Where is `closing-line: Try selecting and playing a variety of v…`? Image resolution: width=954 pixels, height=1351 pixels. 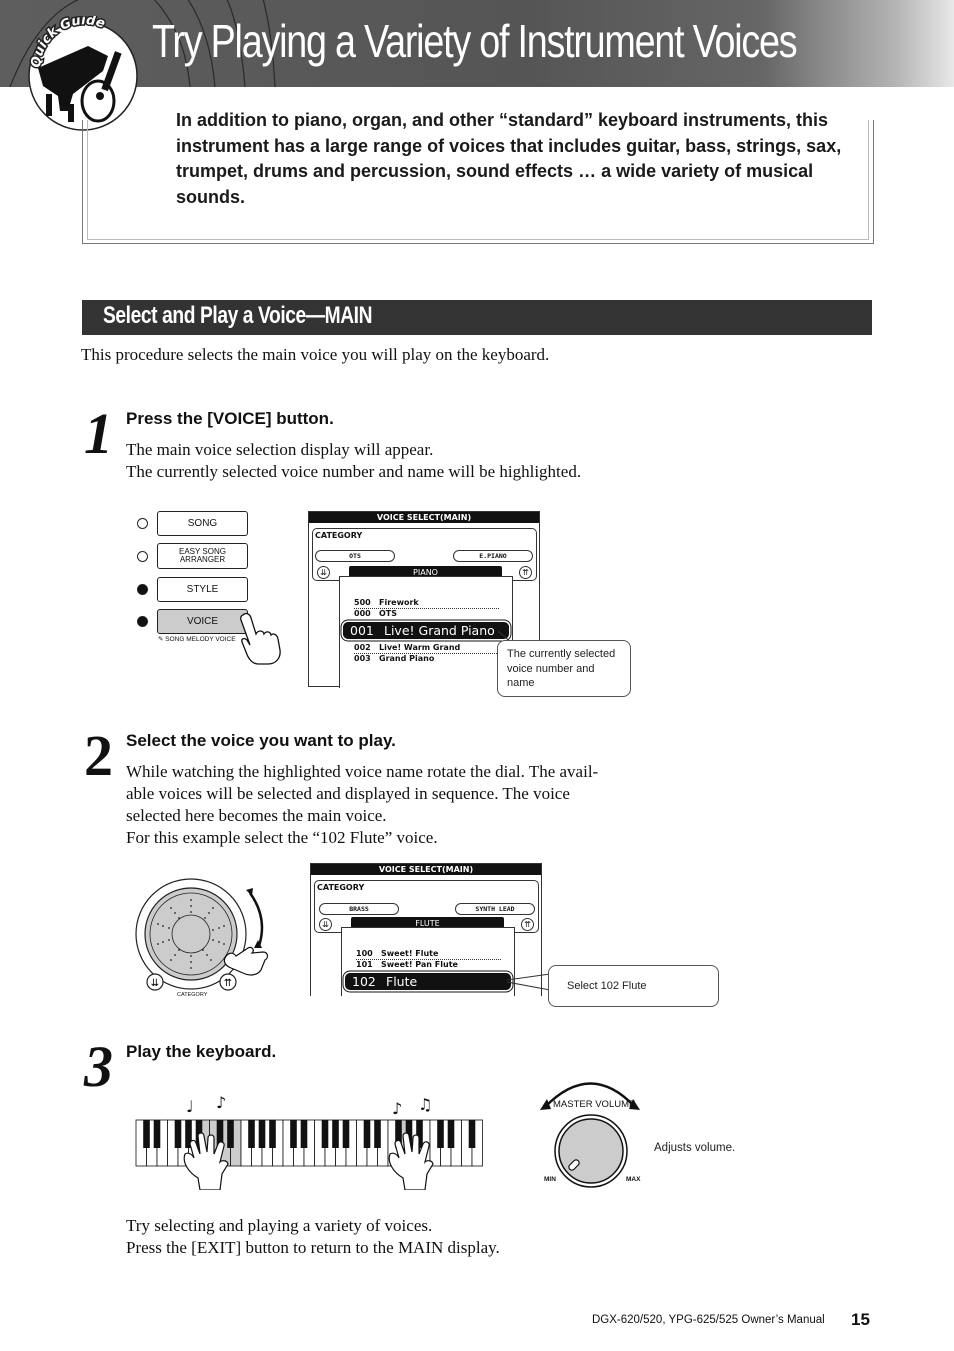 closing-line: Try selecting and playing a variety of v… is located at coordinates (279, 1225).